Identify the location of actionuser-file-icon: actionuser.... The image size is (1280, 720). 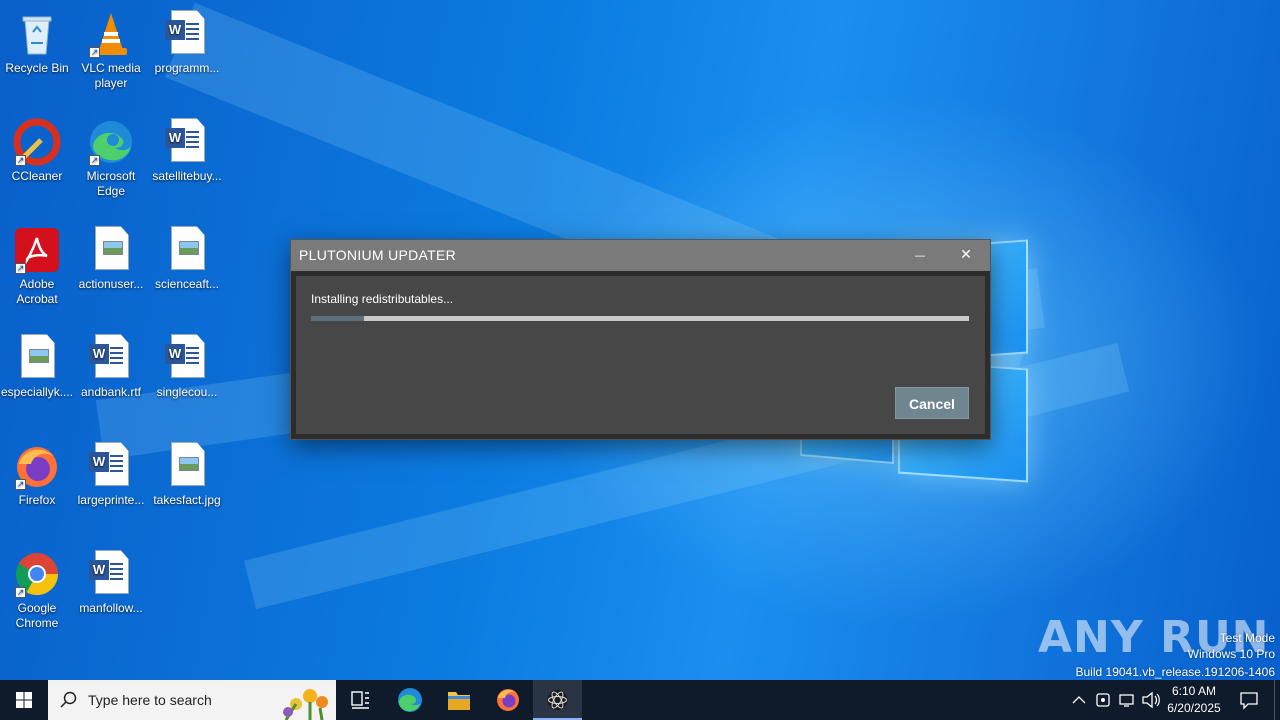
(111, 257).